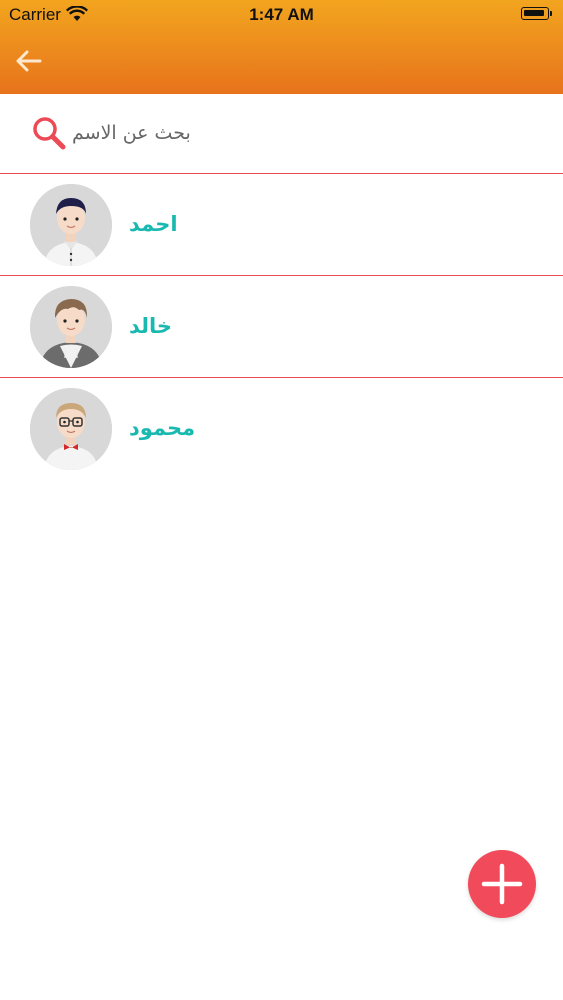 The image size is (563, 1000). I want to click on search-input, so click(272, 133).